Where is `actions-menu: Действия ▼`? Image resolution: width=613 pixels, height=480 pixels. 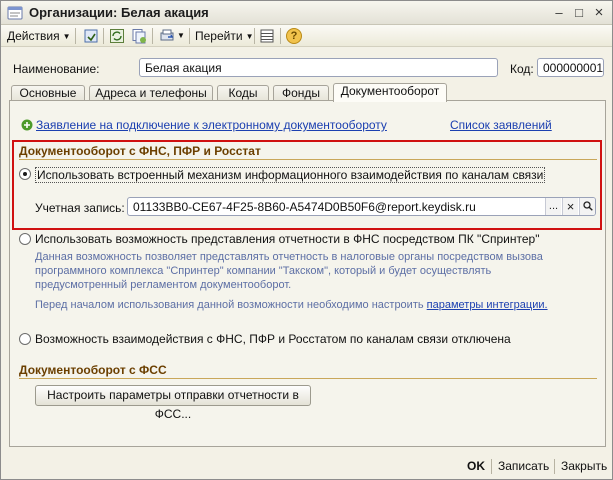 actions-menu: Действия ▼ is located at coordinates (39, 36).